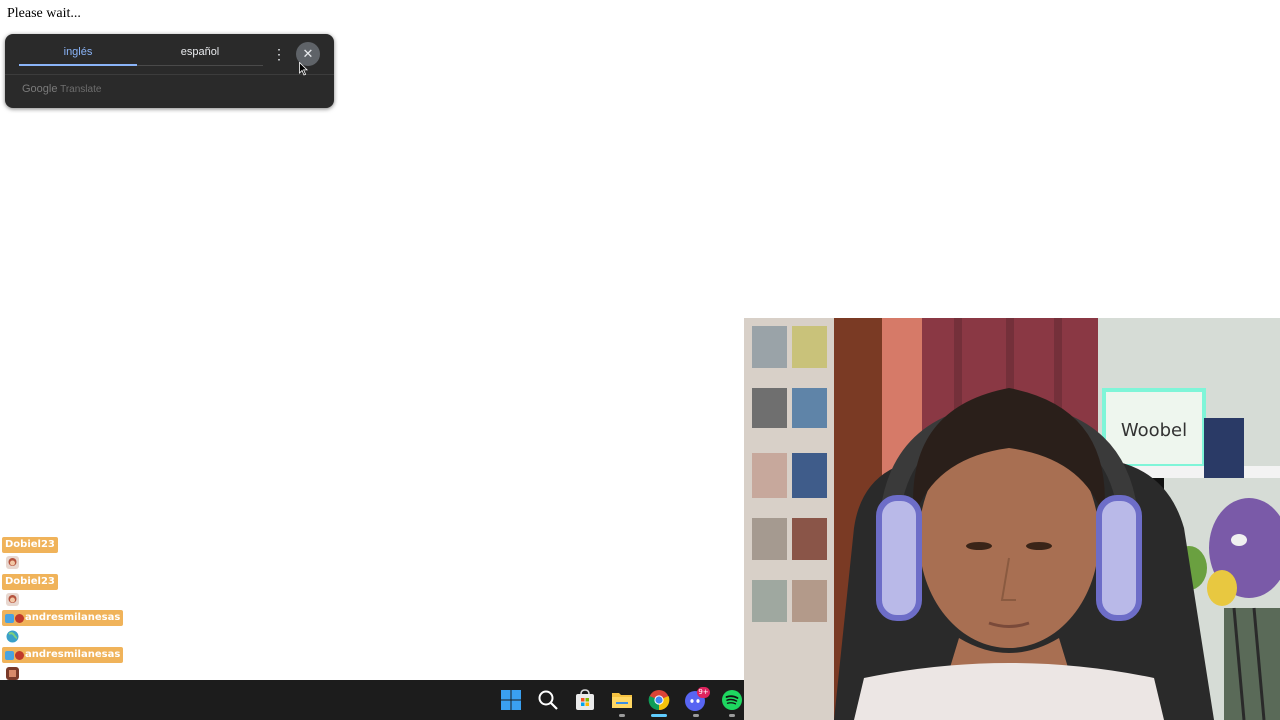 Image resolution: width=1280 pixels, height=720 pixels. I want to click on chrome-icon, so click(659, 700).